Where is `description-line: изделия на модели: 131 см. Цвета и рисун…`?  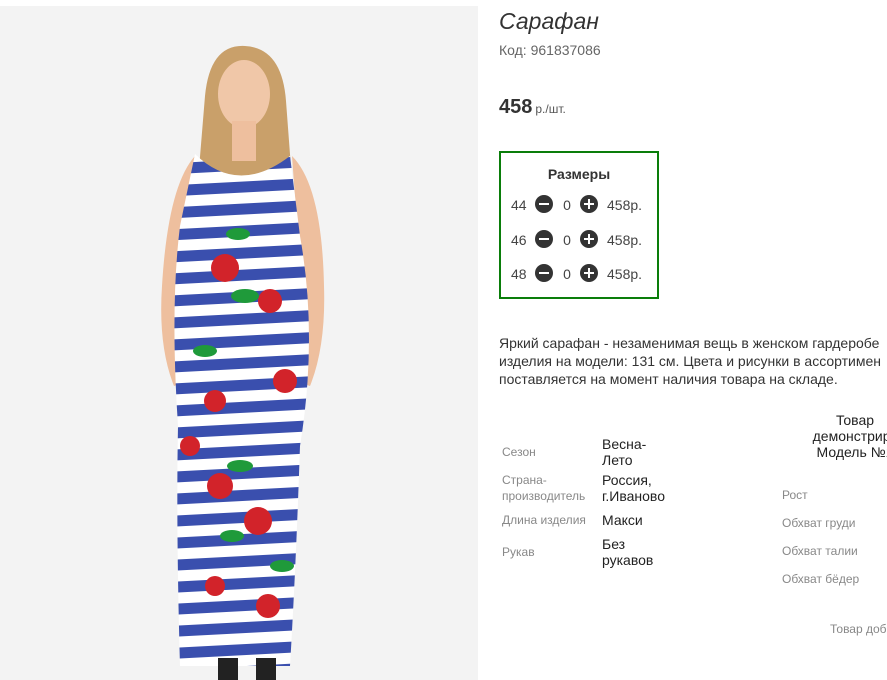 description-line: изделия на модели: 131 см. Цвета и рисун… is located at coordinates (690, 361).